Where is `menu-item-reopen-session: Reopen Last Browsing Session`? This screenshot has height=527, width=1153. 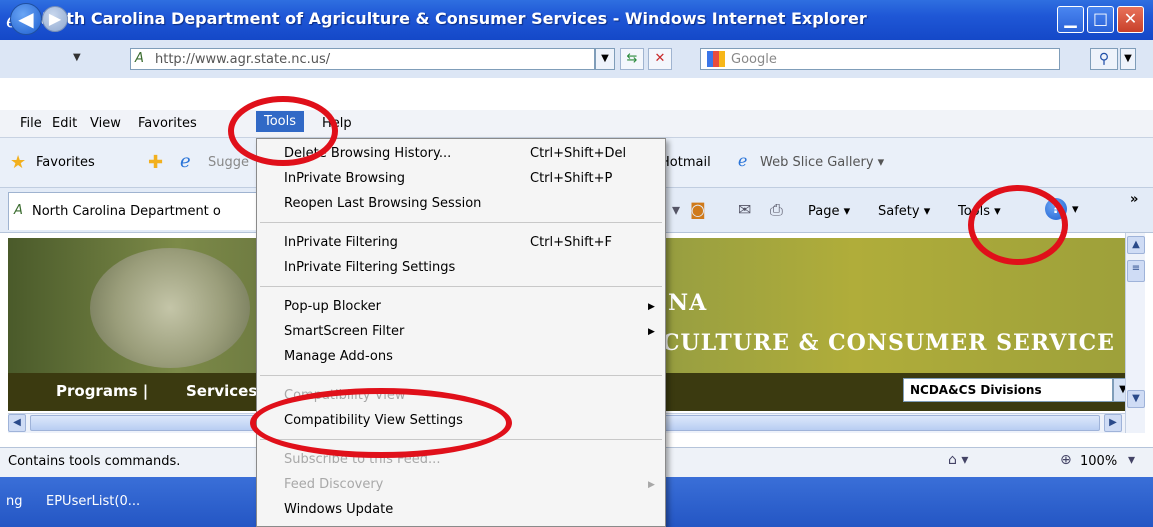 menu-item-reopen-session: Reopen Last Browsing Session is located at coordinates (382, 203).